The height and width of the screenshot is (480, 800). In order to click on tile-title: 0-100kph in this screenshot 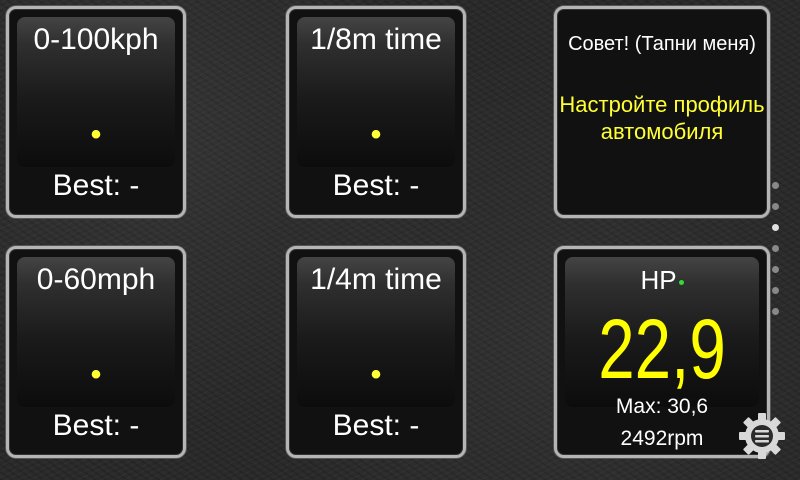, I will do `click(96, 39)`.